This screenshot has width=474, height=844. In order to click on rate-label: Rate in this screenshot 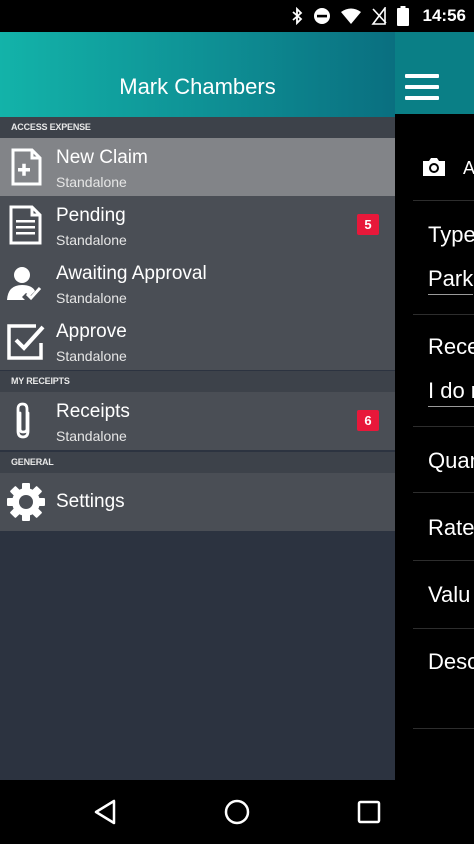, I will do `click(451, 528)`.